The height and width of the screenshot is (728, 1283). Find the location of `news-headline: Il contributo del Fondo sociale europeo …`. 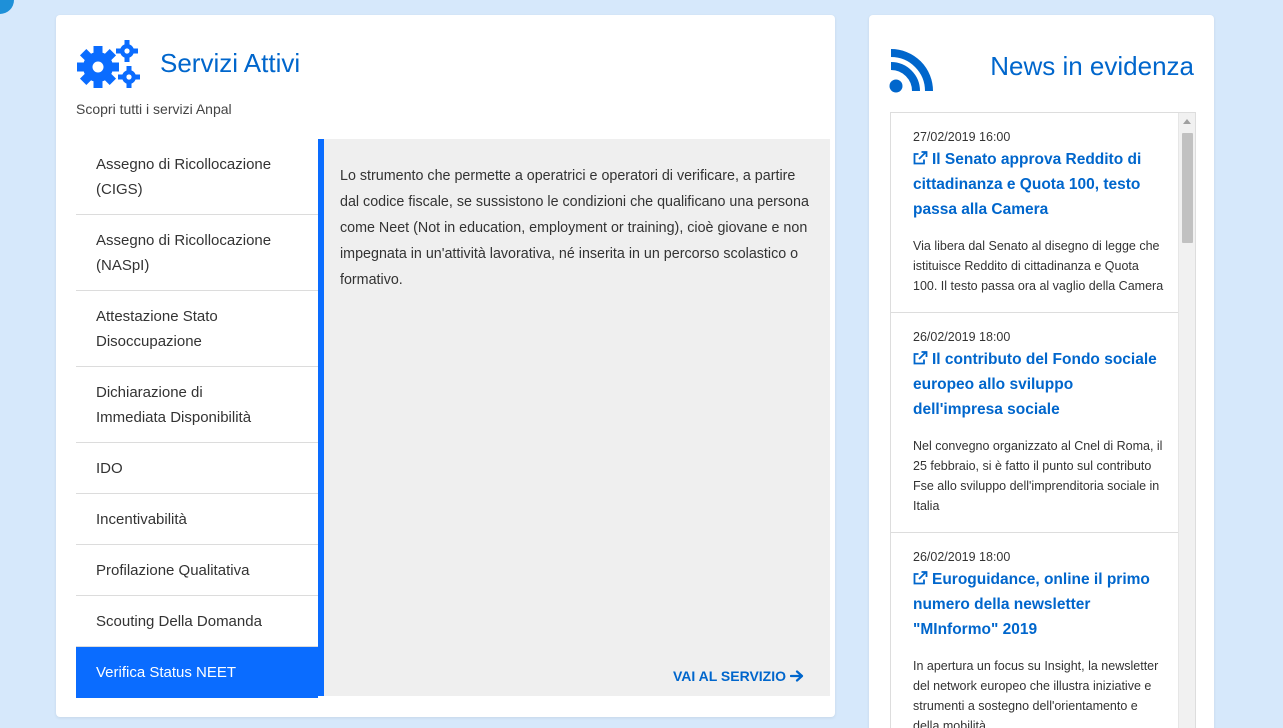

news-headline: Il contributo del Fondo sociale europeo … is located at coordinates (1035, 384).